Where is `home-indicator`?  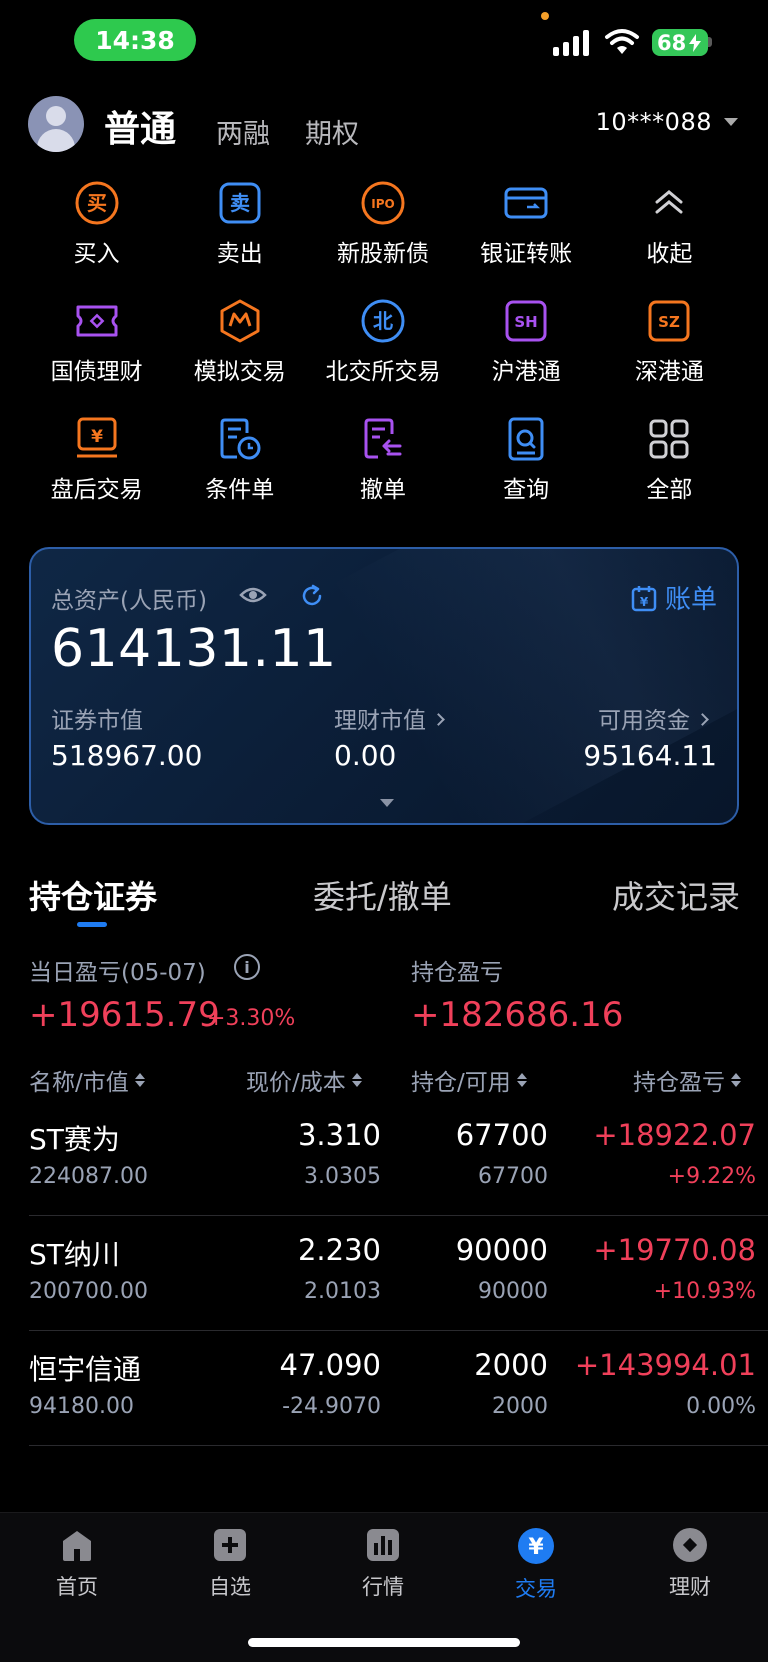
home-indicator is located at coordinates (384, 1642).